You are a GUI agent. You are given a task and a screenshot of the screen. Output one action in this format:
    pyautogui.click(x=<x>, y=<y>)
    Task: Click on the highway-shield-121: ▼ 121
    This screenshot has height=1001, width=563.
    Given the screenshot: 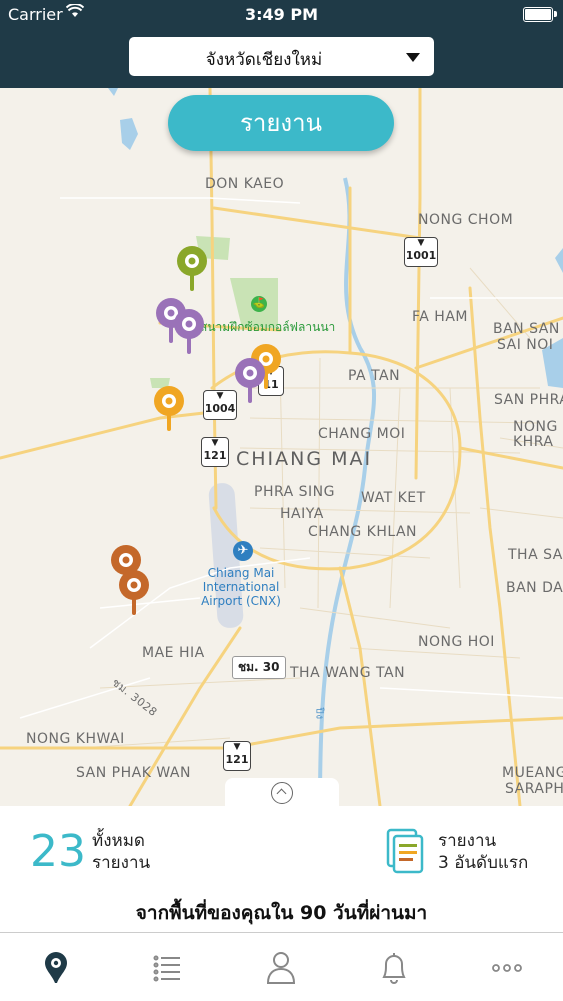 What is the action you would take?
    pyautogui.click(x=215, y=452)
    